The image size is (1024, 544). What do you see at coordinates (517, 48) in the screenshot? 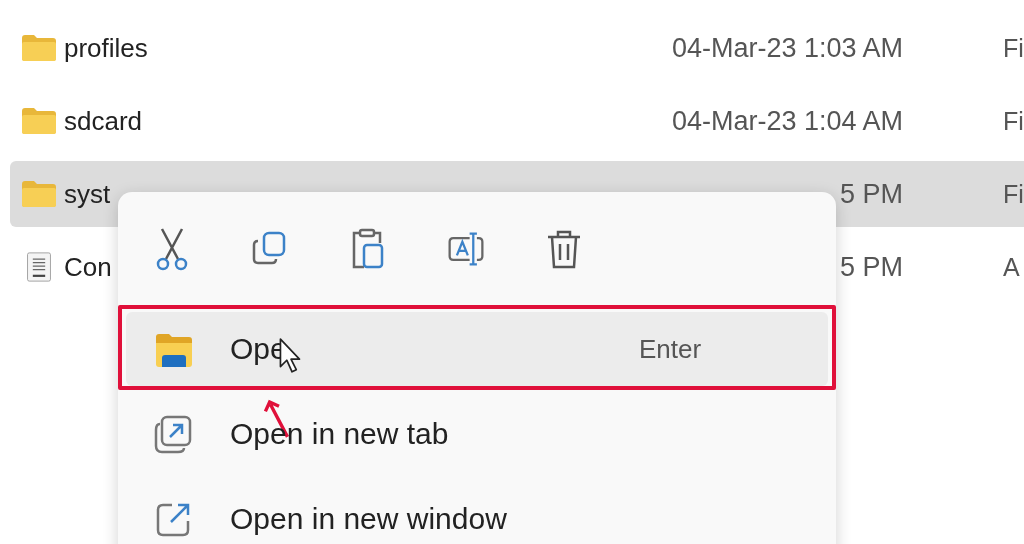
I see `file-row: profiles 04-Mar-23 1:03 AM Fi` at bounding box center [517, 48].